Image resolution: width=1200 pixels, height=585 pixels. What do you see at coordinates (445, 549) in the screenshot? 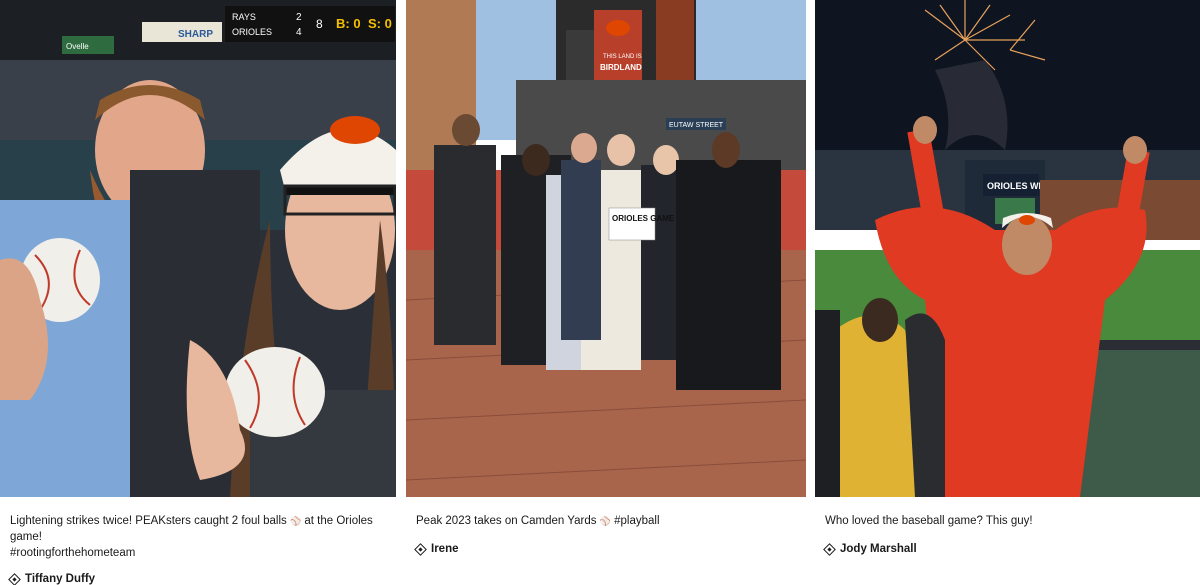
I see `author-name: Irene` at bounding box center [445, 549].